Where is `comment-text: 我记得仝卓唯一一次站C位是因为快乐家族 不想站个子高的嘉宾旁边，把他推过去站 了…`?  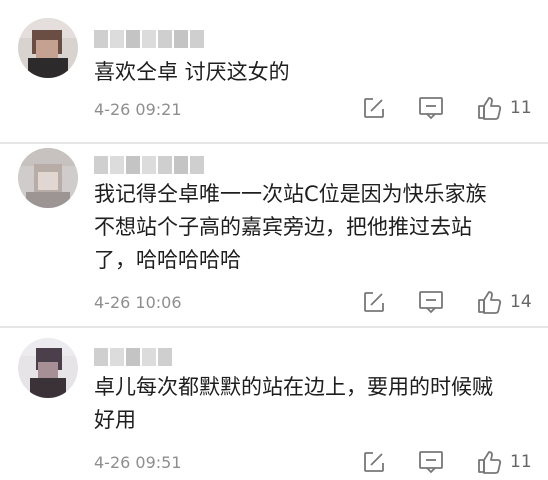
comment-text: 我记得仝卓唯一一次站C位是因为快乐家族 不想站个子高的嘉宾旁边，把他推过去站 了… is located at coordinates (290, 227).